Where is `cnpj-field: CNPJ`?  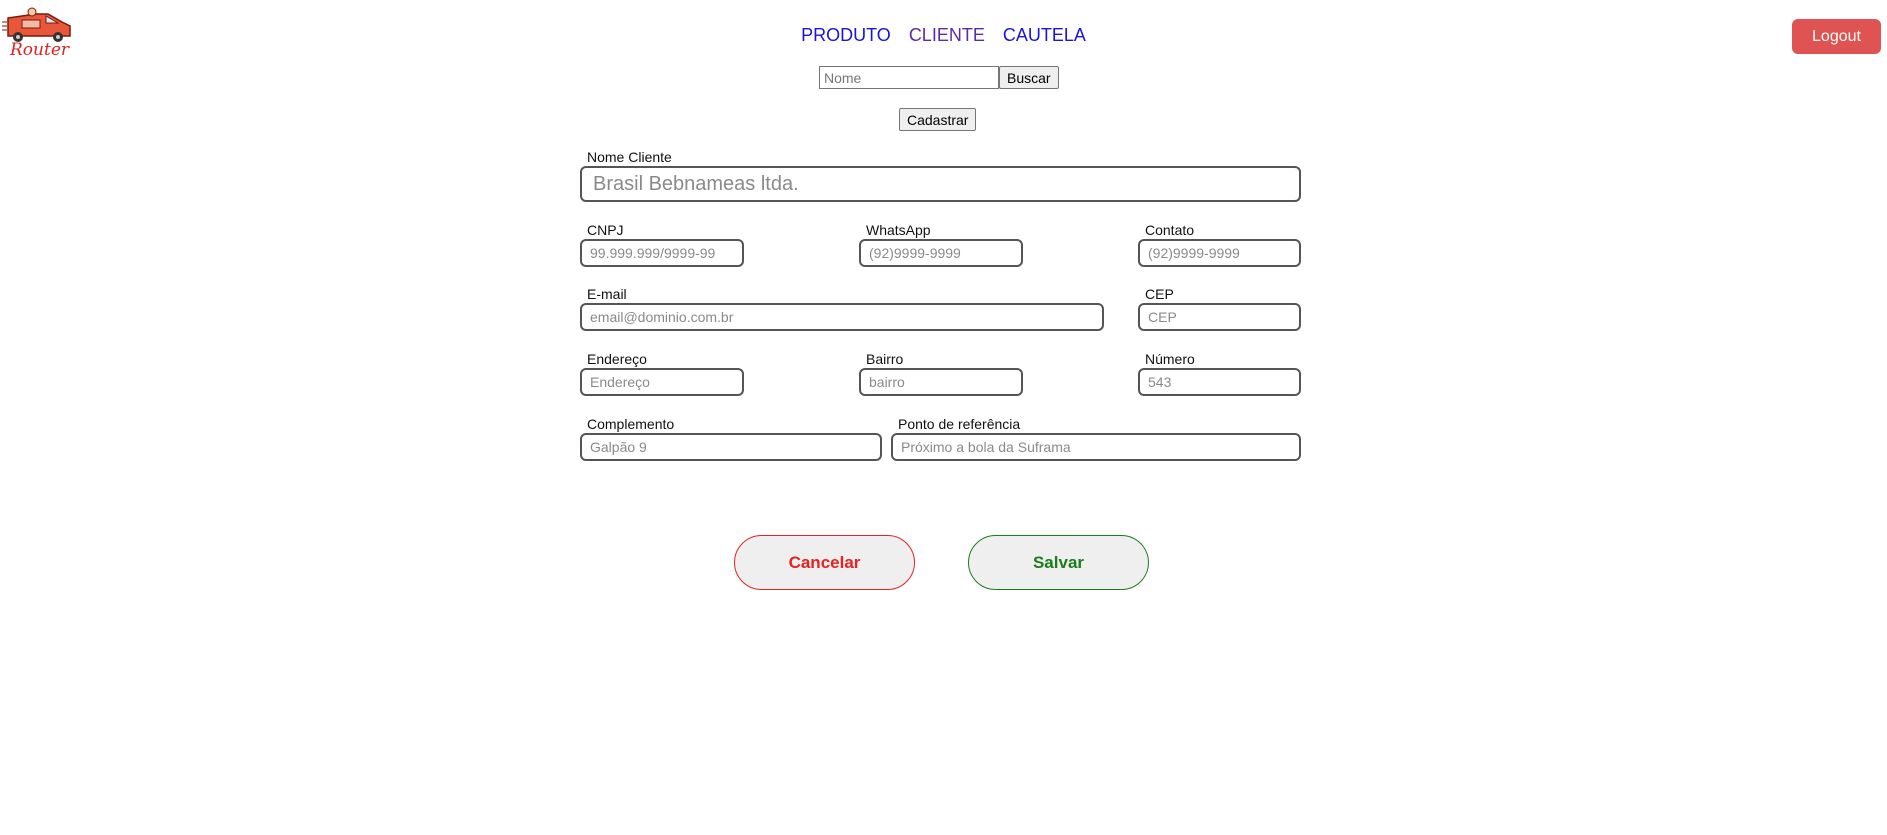 cnpj-field: CNPJ is located at coordinates (662, 244).